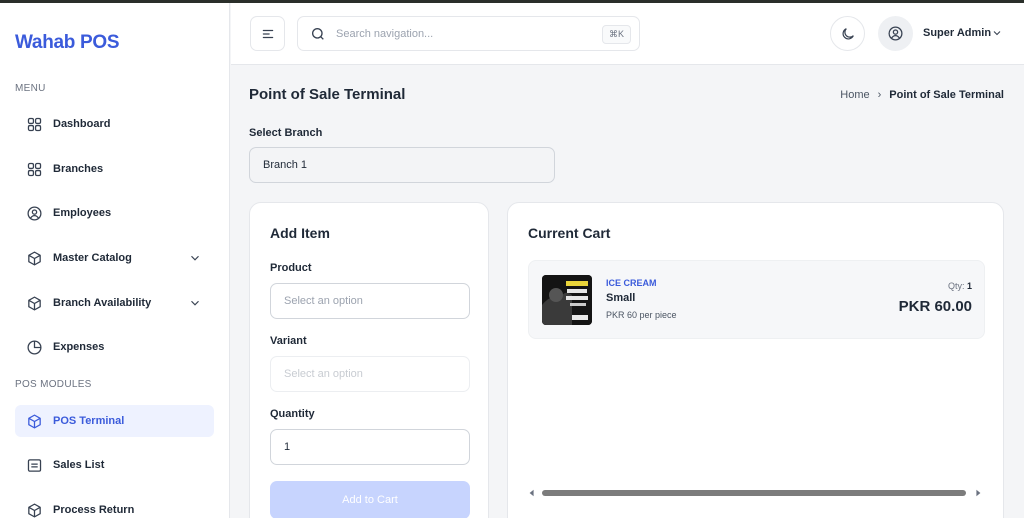 This screenshot has height=518, width=1024. I want to click on top-header: ⌘K Super Admin, so click(627, 34).